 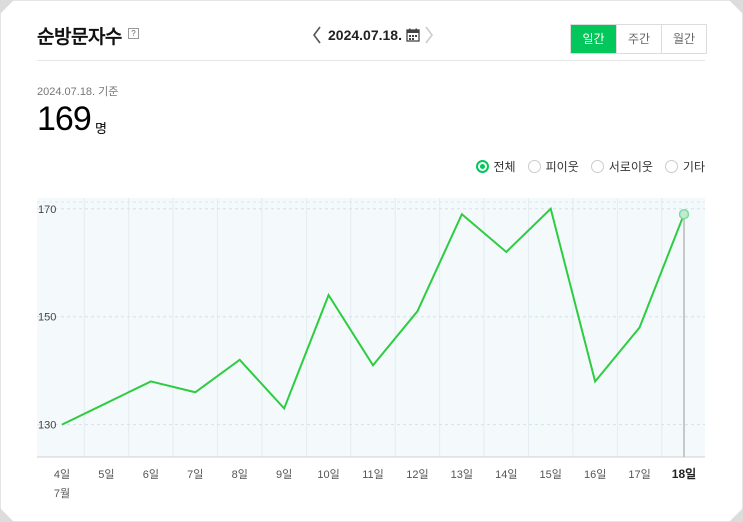 What do you see at coordinates (373, 474) in the screenshot?
I see `x-tick-label: 11일` at bounding box center [373, 474].